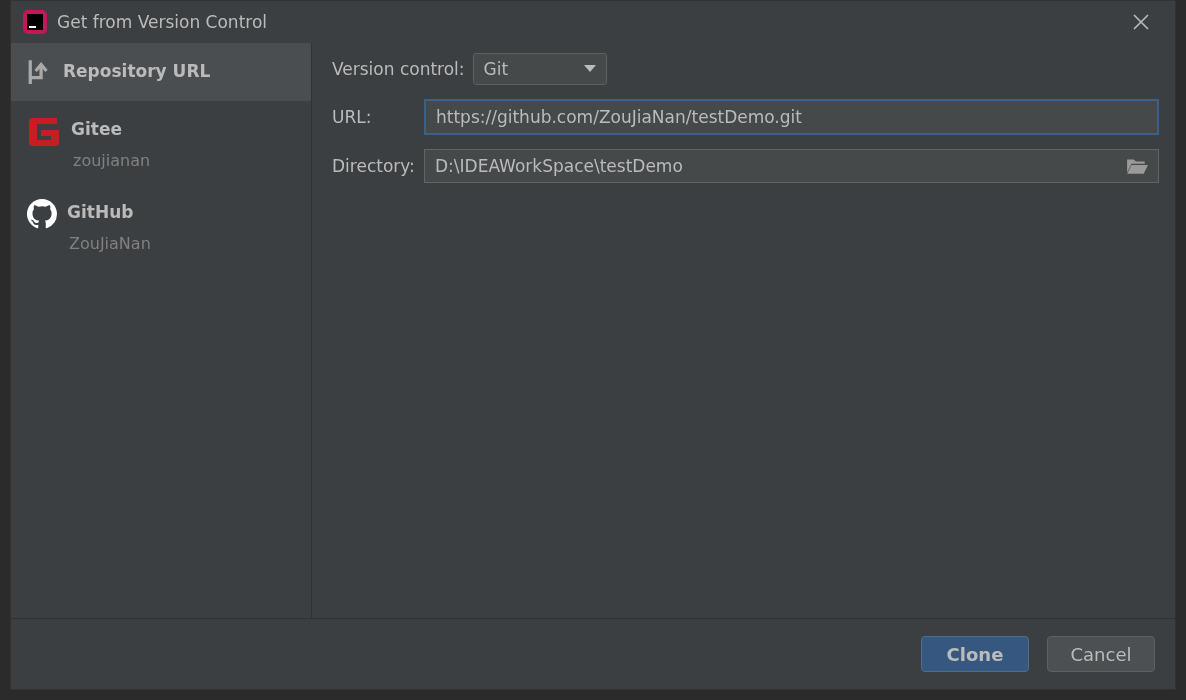  Describe the element at coordinates (791, 166) in the screenshot. I see `directory-input-field: D:\IDEAWorkSpace\testDemo` at that location.